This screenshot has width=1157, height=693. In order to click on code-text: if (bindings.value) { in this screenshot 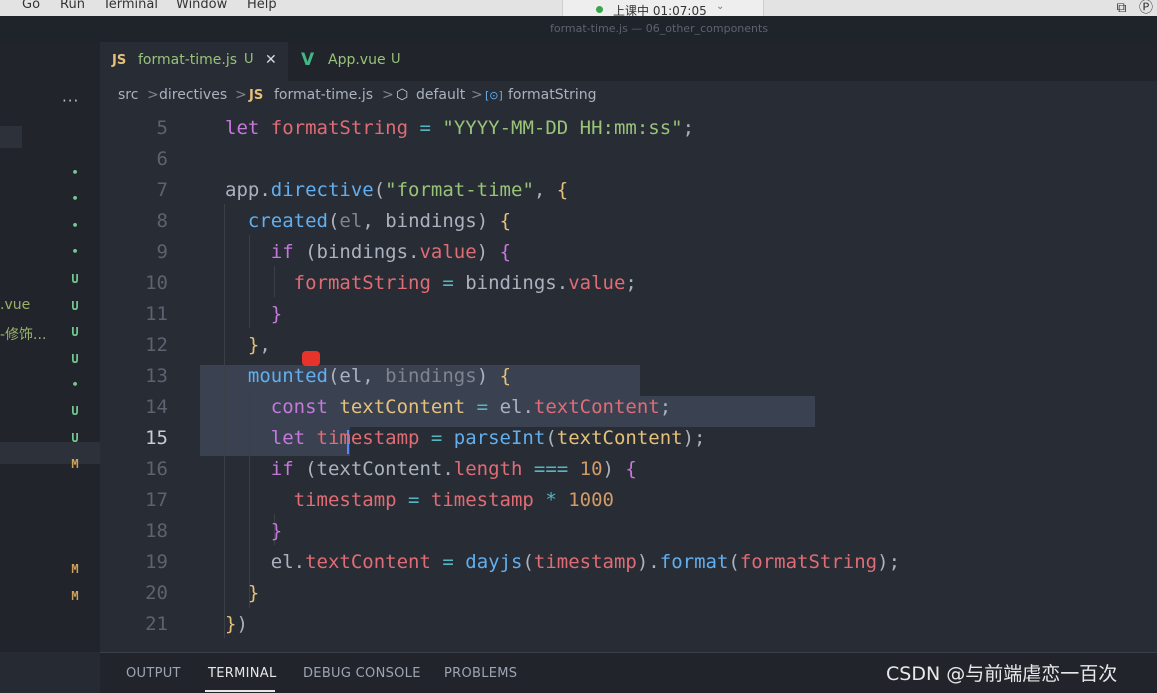, I will do `click(368, 252)`.